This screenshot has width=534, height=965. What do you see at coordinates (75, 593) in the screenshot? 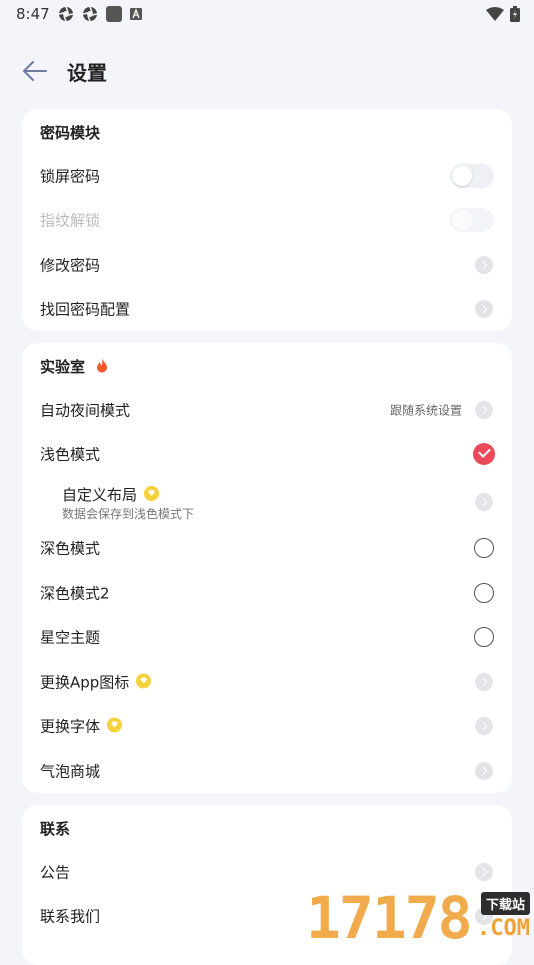
I see `row-label: 深色模式2` at bounding box center [75, 593].